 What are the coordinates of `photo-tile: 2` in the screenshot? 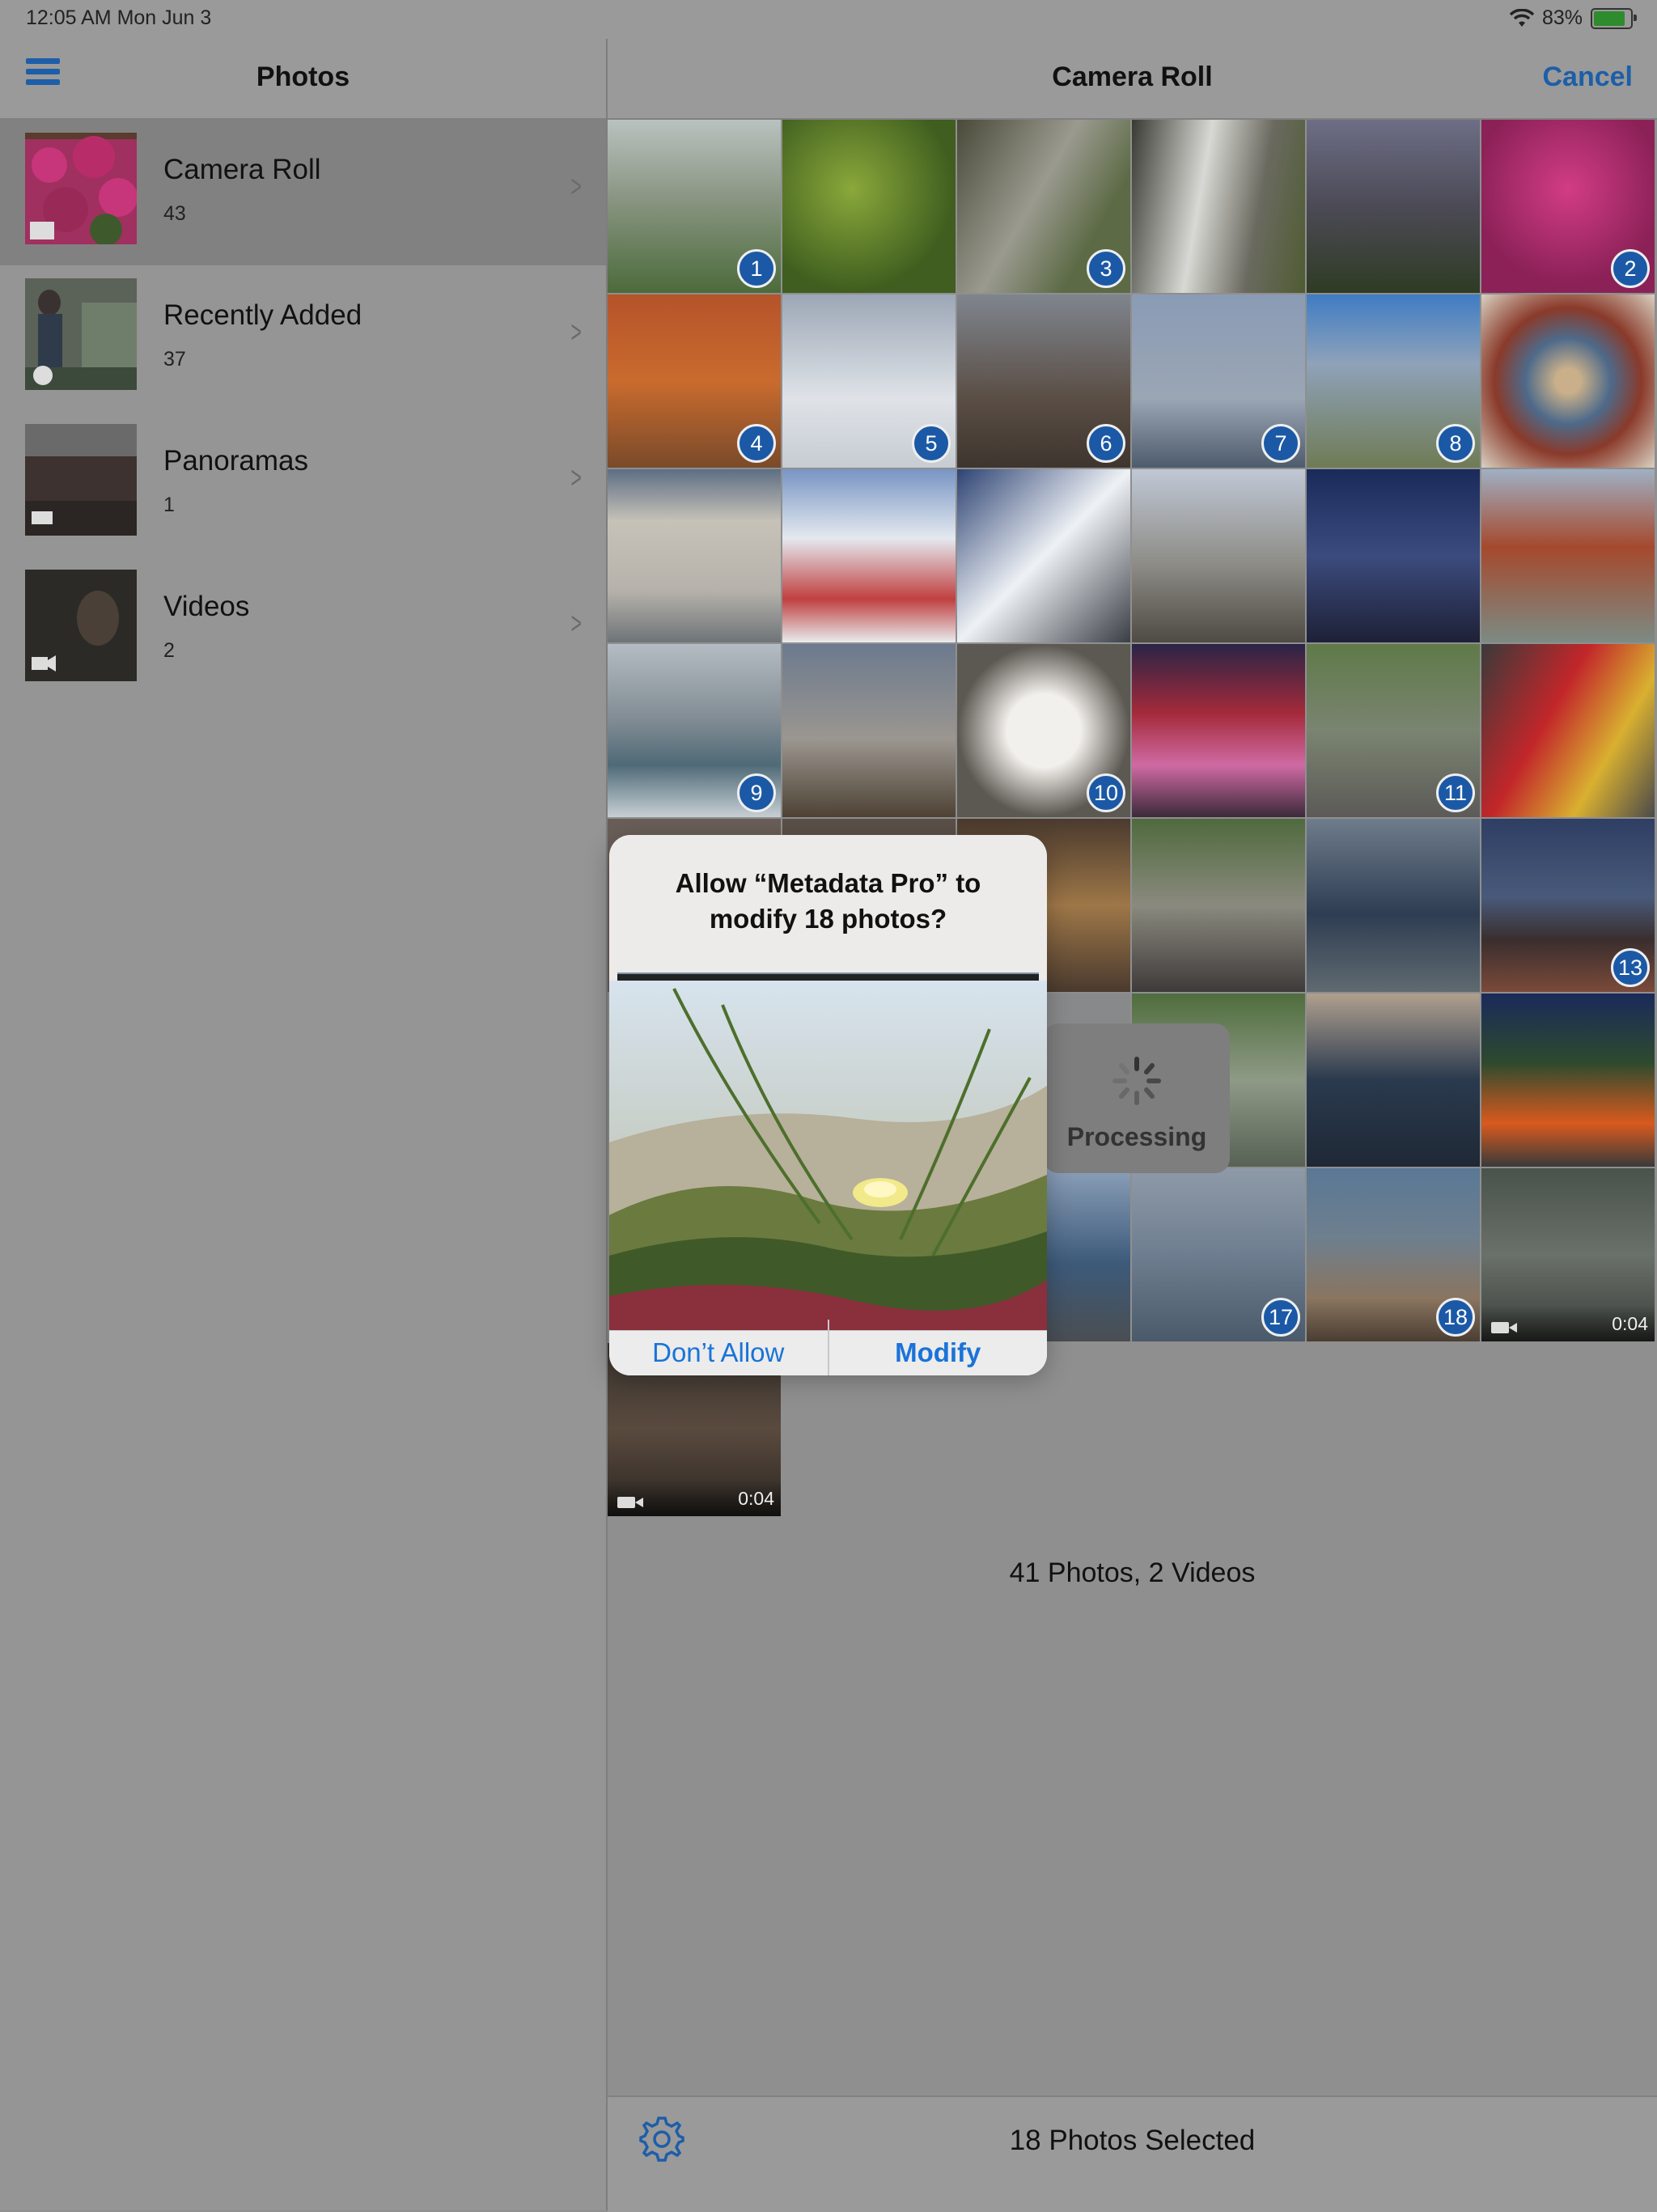 It's located at (1568, 206).